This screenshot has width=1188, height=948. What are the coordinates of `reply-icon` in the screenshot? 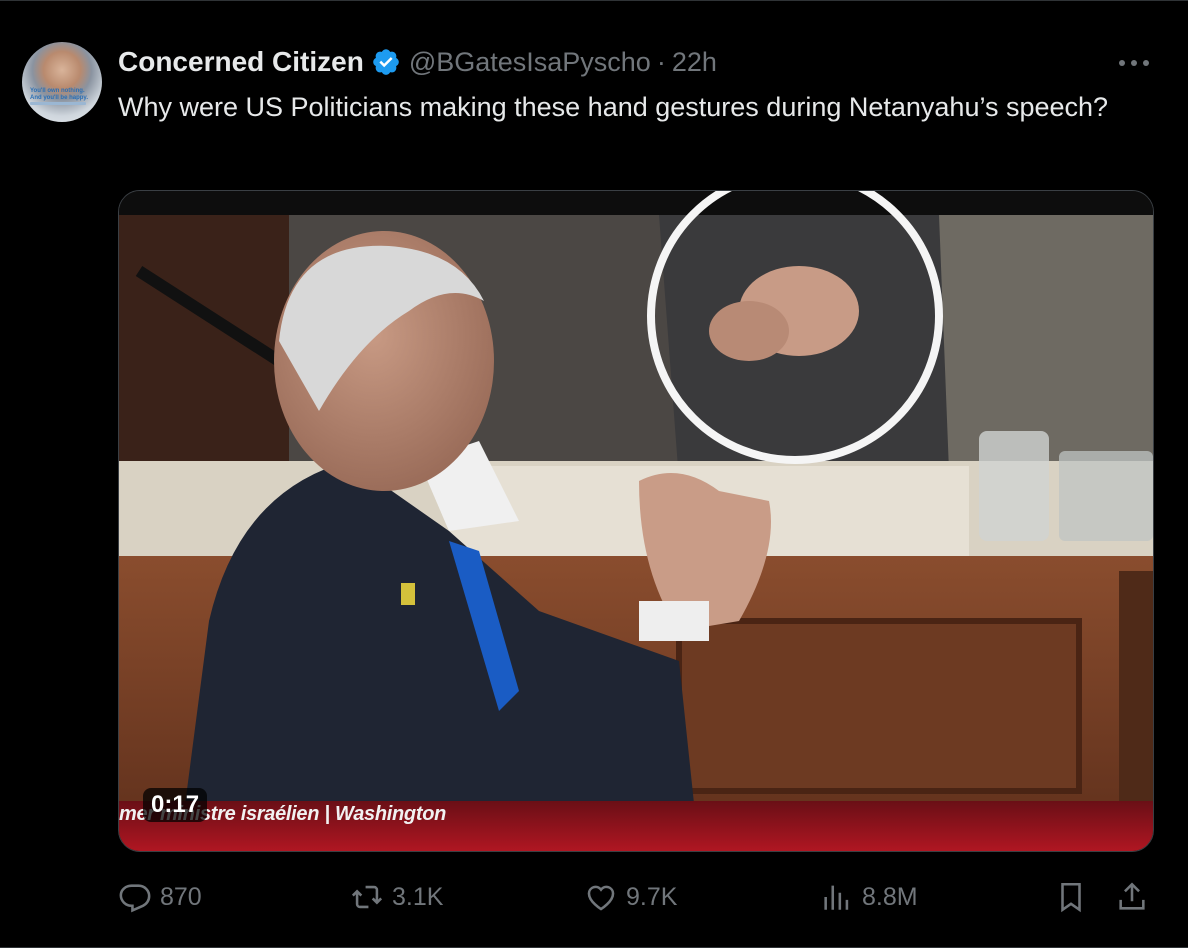 It's located at (135, 898).